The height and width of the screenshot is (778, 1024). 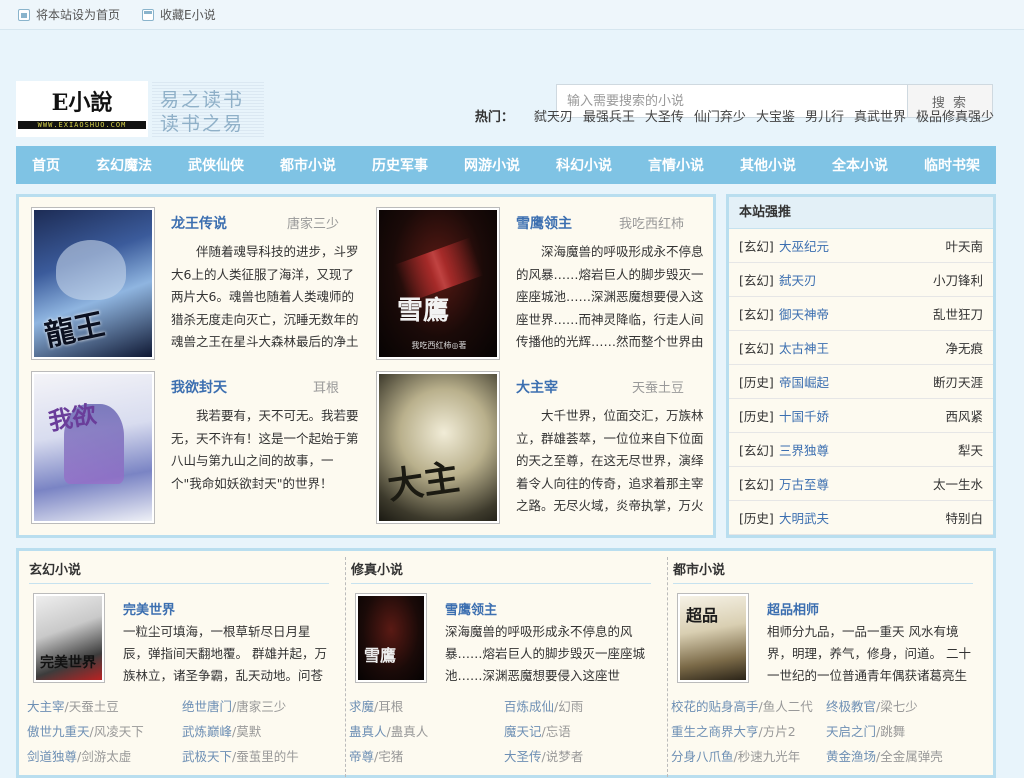 I want to click on category-title: 玄幻小说, so click(x=179, y=571).